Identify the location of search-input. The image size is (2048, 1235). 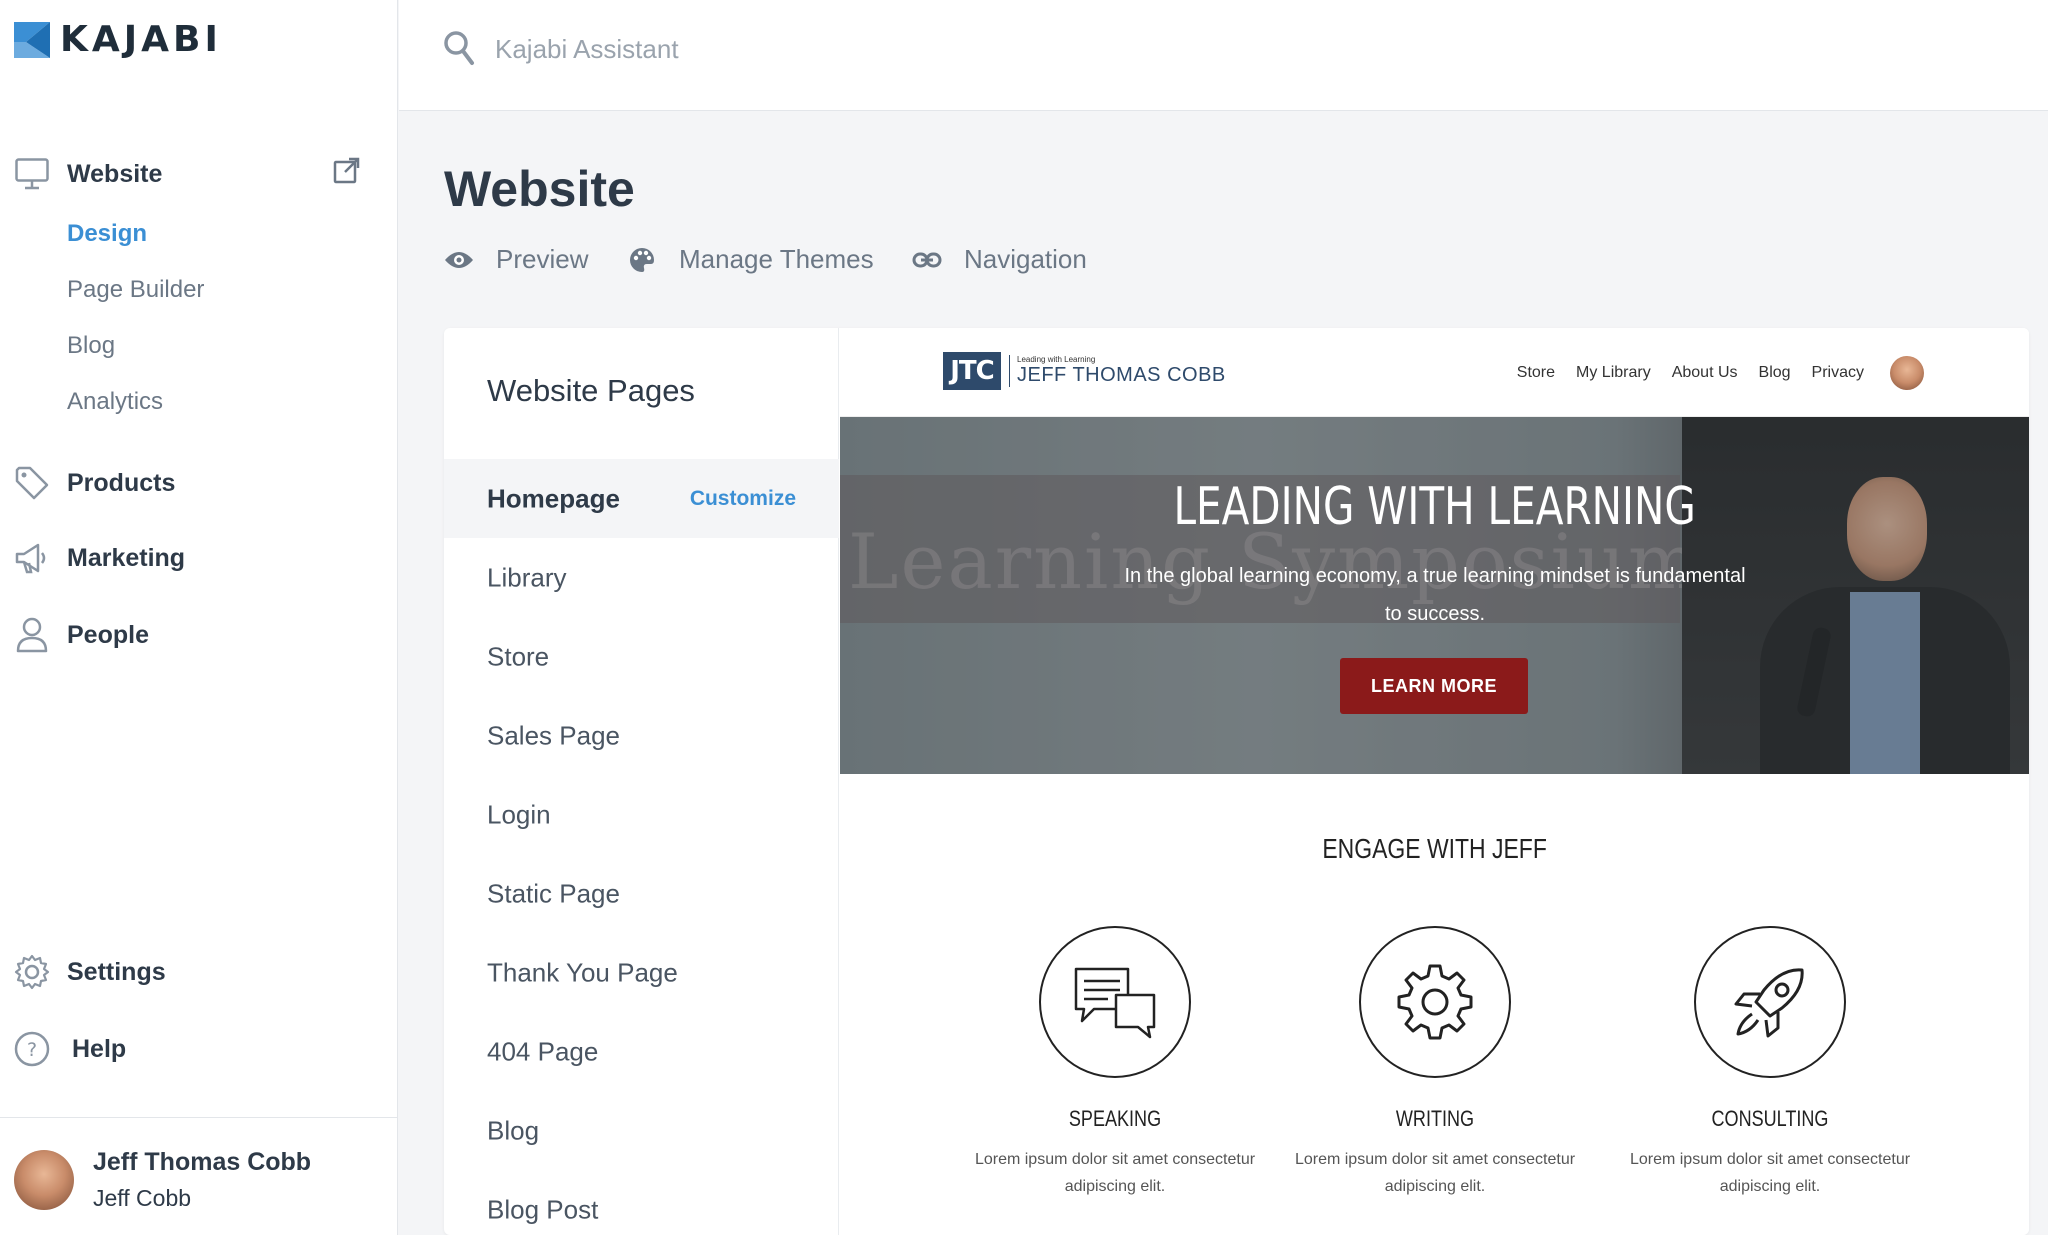
(795, 49).